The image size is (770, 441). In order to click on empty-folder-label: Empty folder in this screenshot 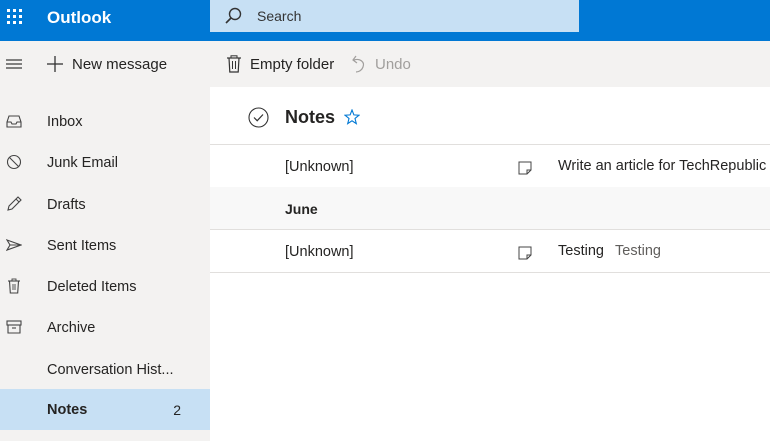, I will do `click(292, 64)`.